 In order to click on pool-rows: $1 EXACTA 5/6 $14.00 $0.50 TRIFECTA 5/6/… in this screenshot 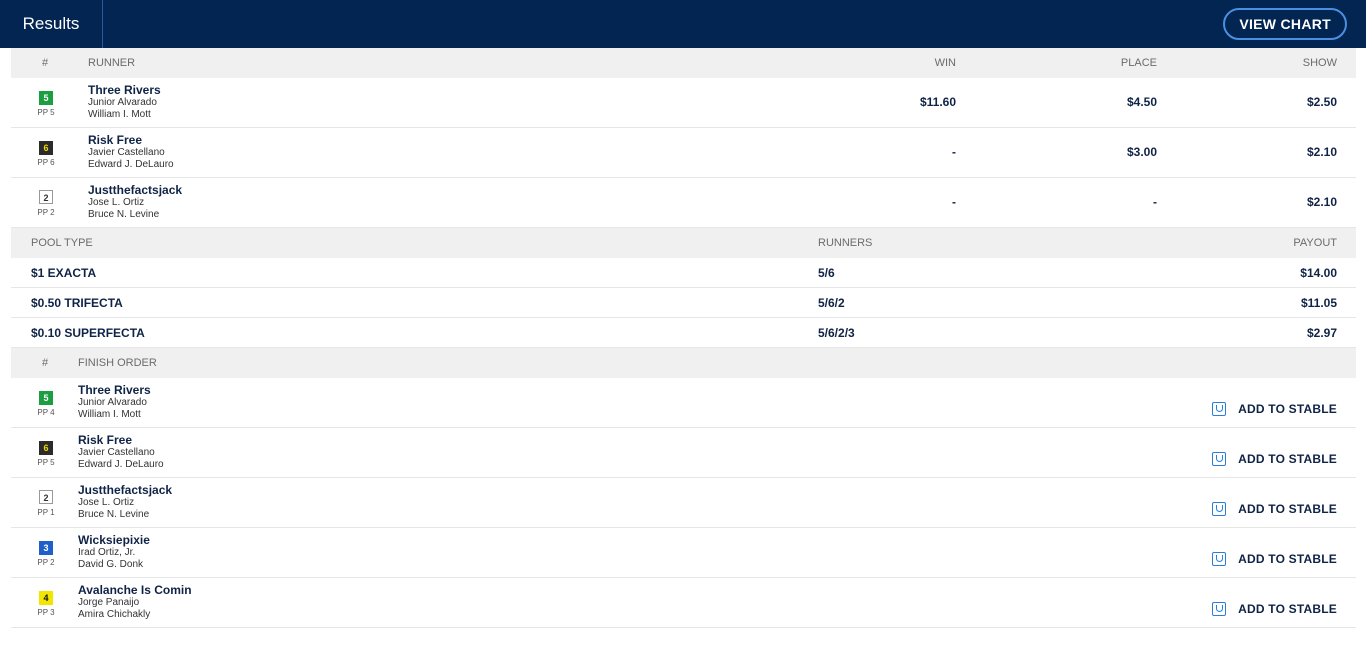, I will do `click(683, 303)`.